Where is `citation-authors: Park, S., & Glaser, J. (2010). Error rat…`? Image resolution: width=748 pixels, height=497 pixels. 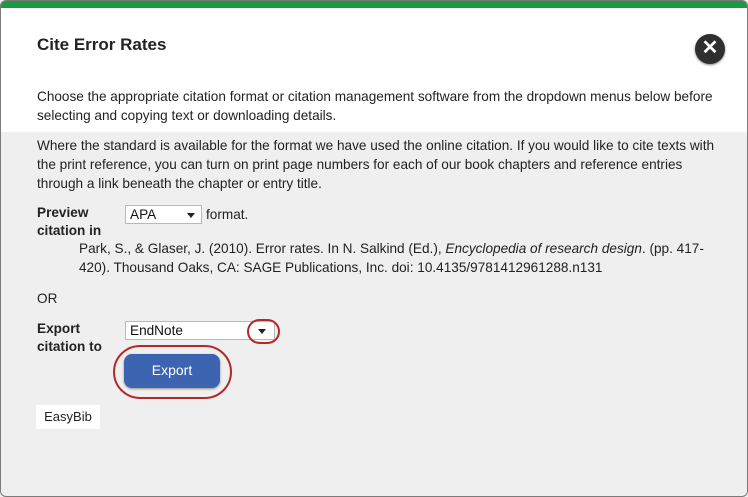 citation-authors: Park, S., & Glaser, J. (2010). Error rat… is located at coordinates (262, 248).